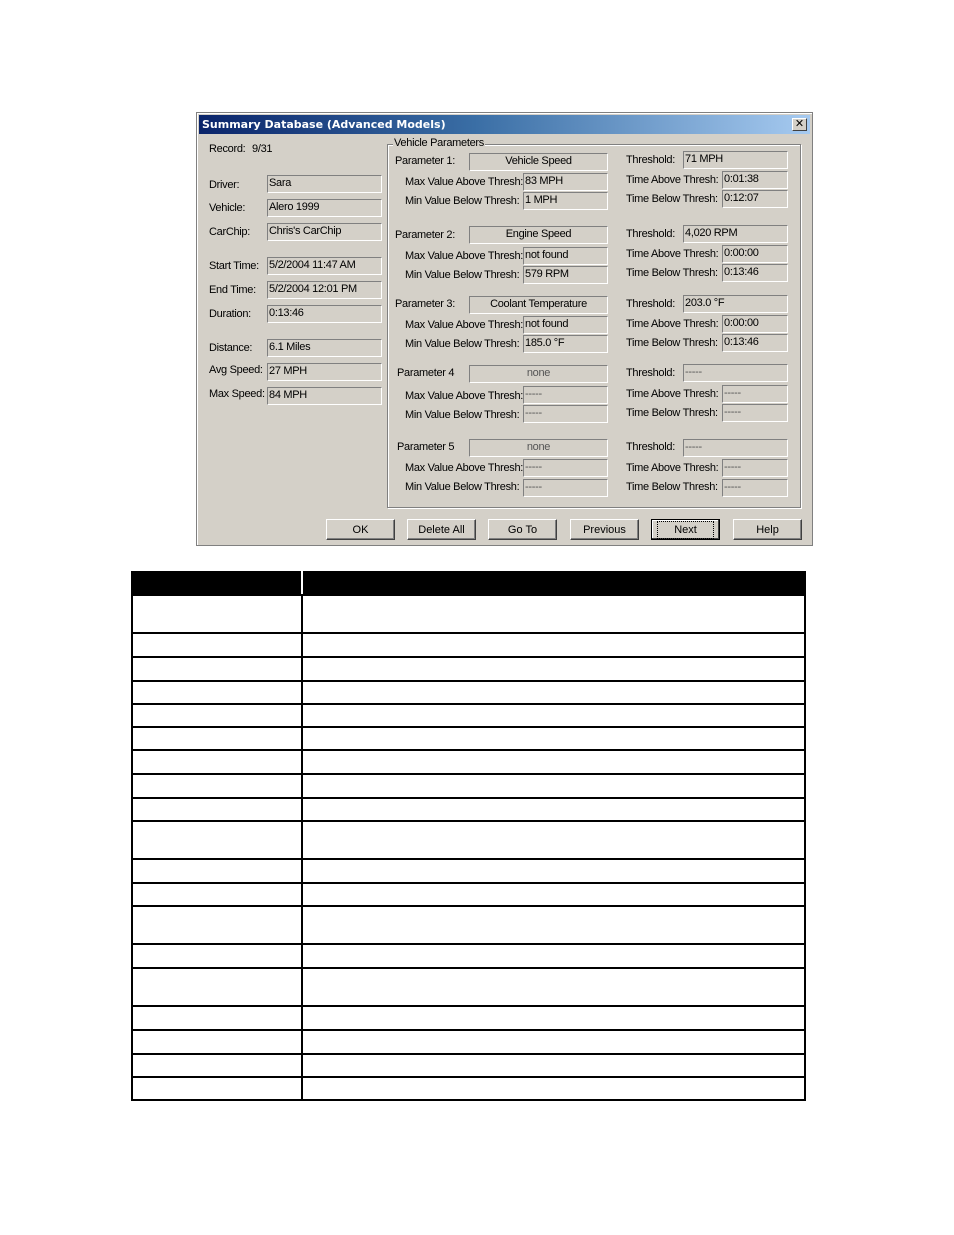 The height and width of the screenshot is (1235, 954). I want to click on parameter-5-min-field: -----, so click(565, 488).